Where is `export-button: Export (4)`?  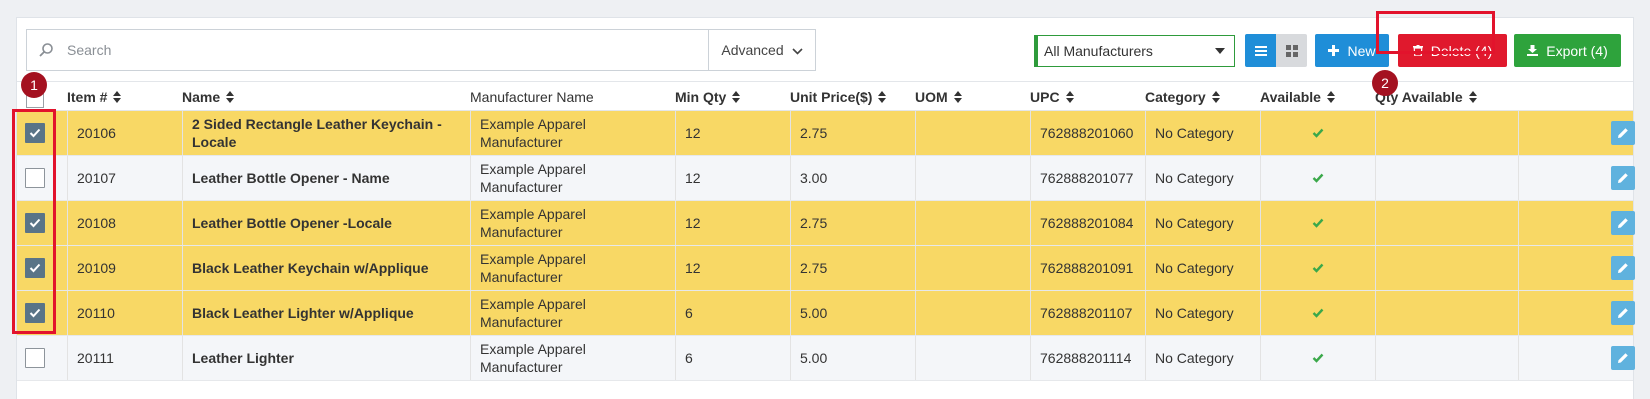 export-button: Export (4) is located at coordinates (1567, 50).